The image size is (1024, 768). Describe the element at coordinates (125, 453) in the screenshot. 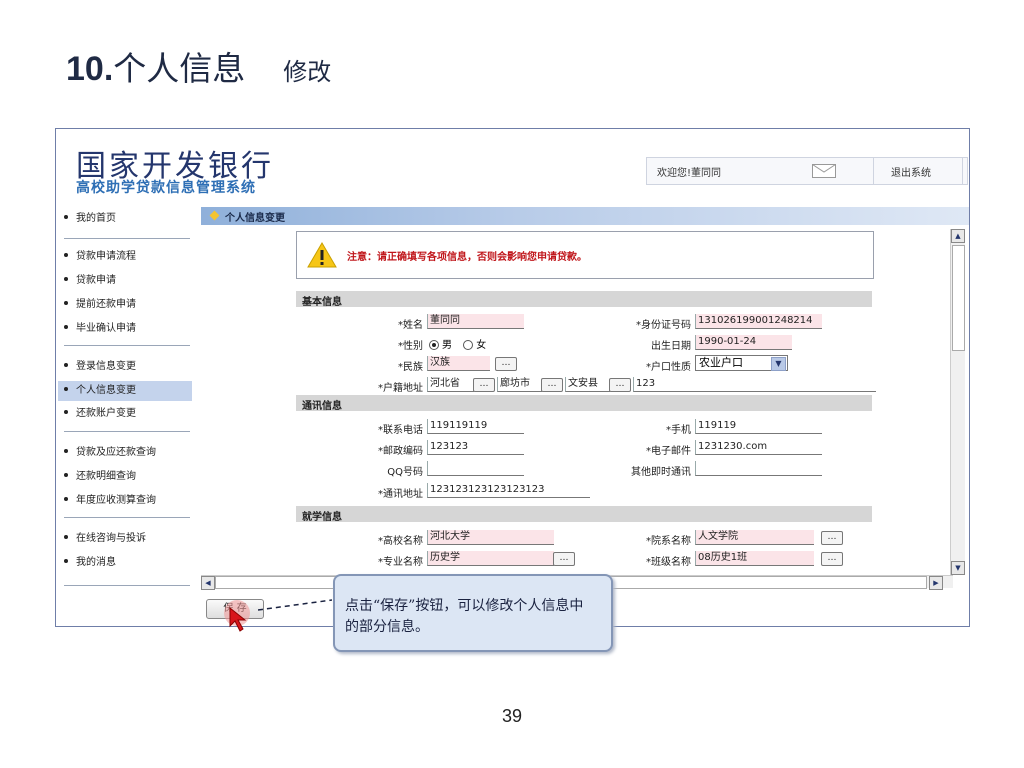

I see `sidebar-item-loan-query: 贷款及应还款查询` at that location.